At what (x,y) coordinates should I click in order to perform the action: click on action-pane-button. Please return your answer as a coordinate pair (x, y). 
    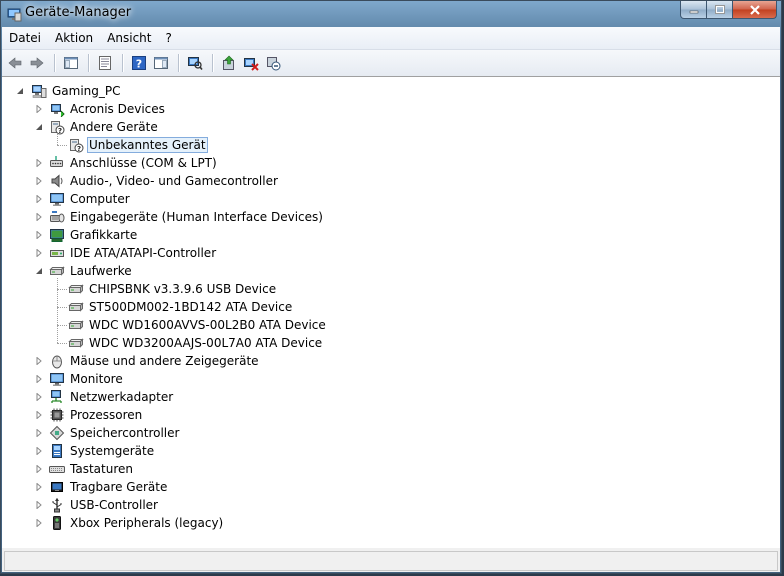
    Looking at the image, I should click on (162, 63).